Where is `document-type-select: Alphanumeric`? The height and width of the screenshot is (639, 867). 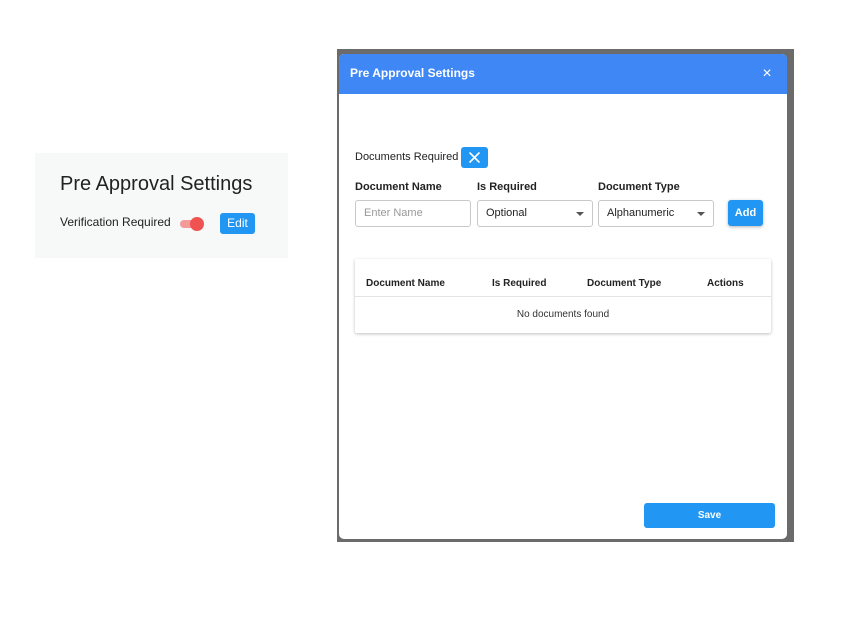
document-type-select: Alphanumeric is located at coordinates (656, 213).